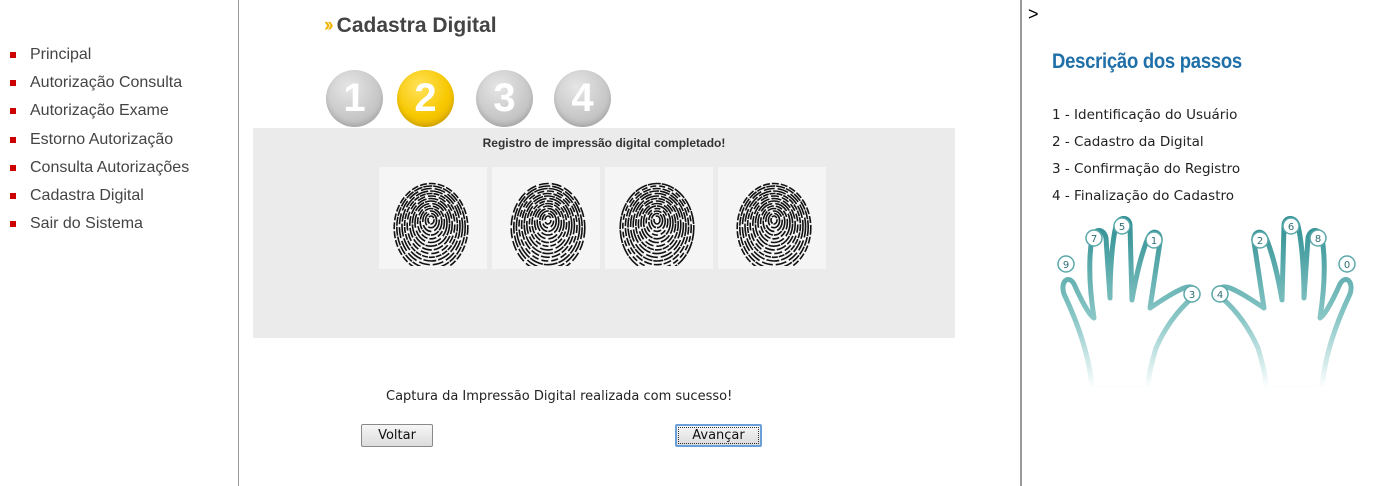 Image resolution: width=1379 pixels, height=486 pixels. Describe the element at coordinates (504, 98) in the screenshot. I see `step-3-indicator: 3` at that location.